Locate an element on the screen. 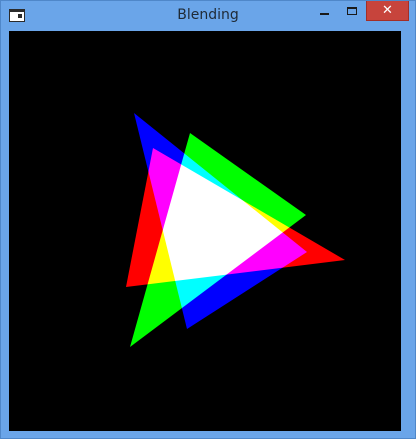 This screenshot has height=439, width=416. close-icon: ✕ is located at coordinates (387, 10).